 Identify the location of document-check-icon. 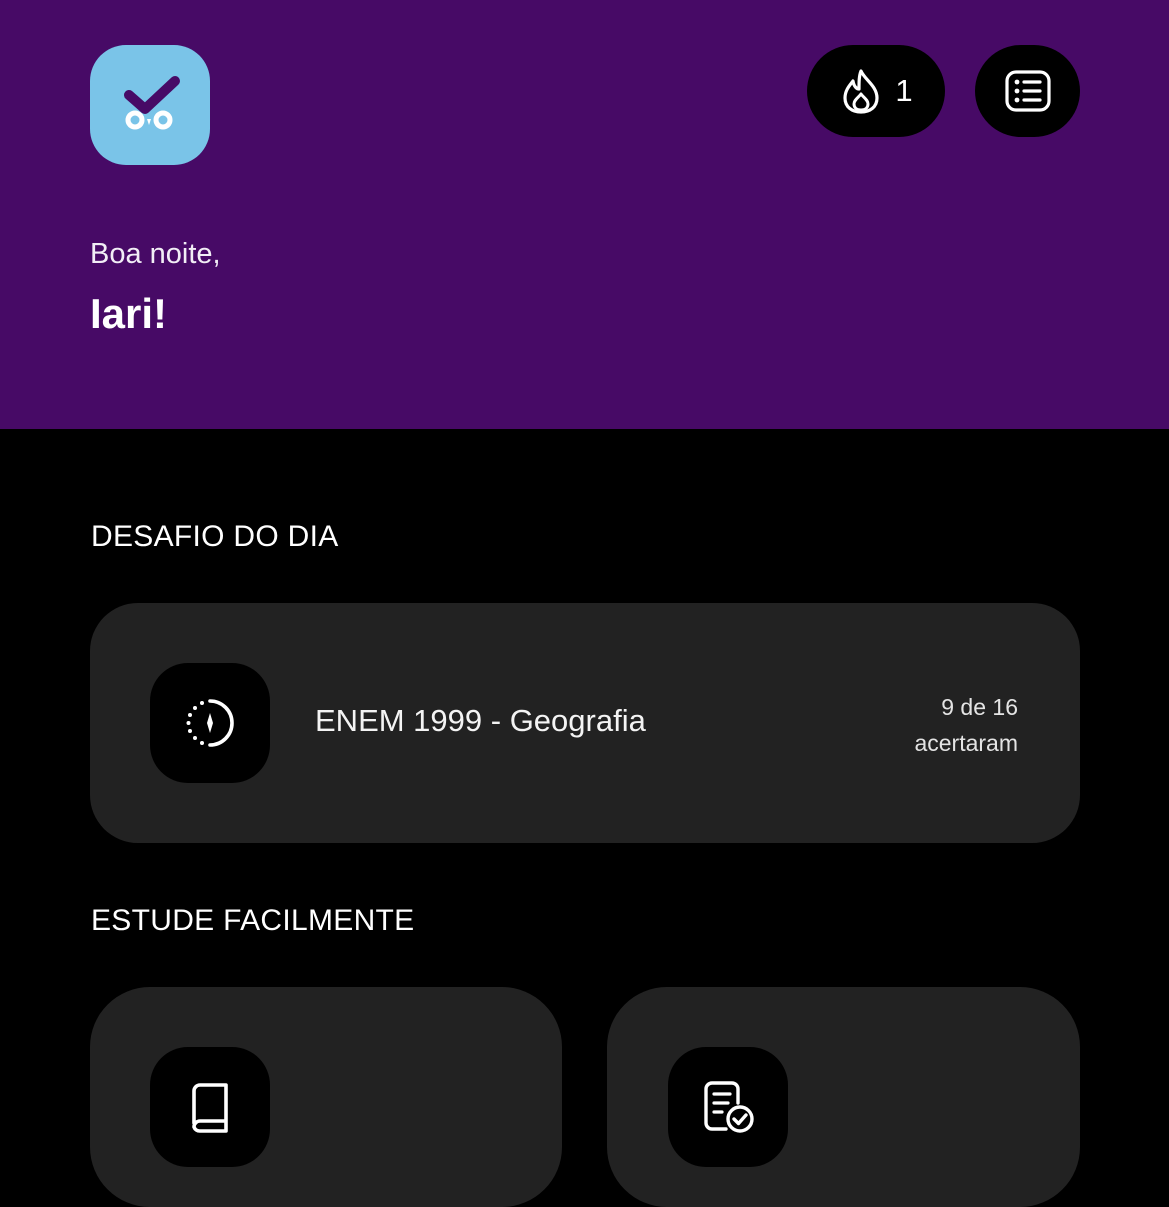
(729, 1107).